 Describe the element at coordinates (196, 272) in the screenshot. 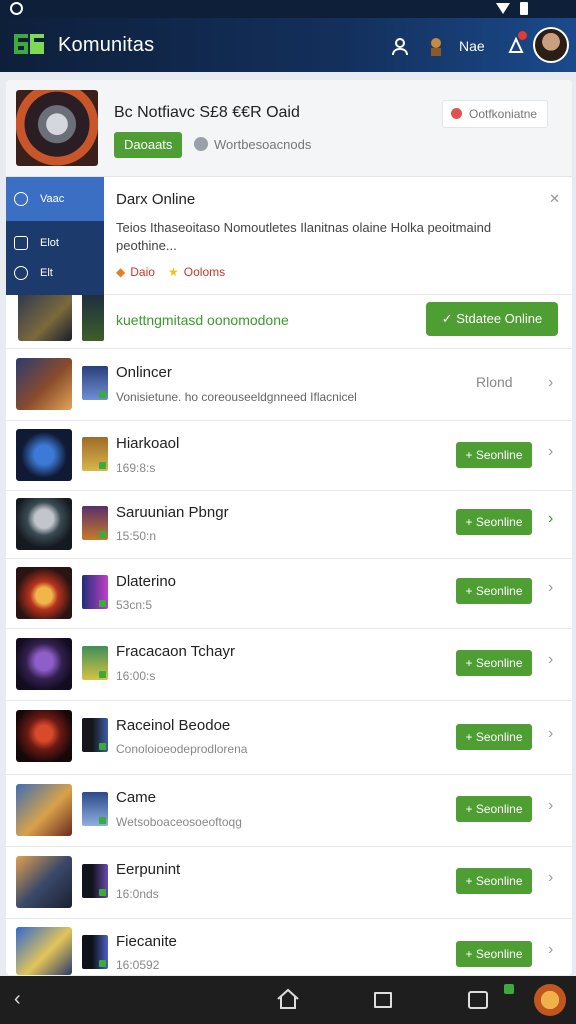

I see `detail-tag-ooloms: Ooloms` at that location.